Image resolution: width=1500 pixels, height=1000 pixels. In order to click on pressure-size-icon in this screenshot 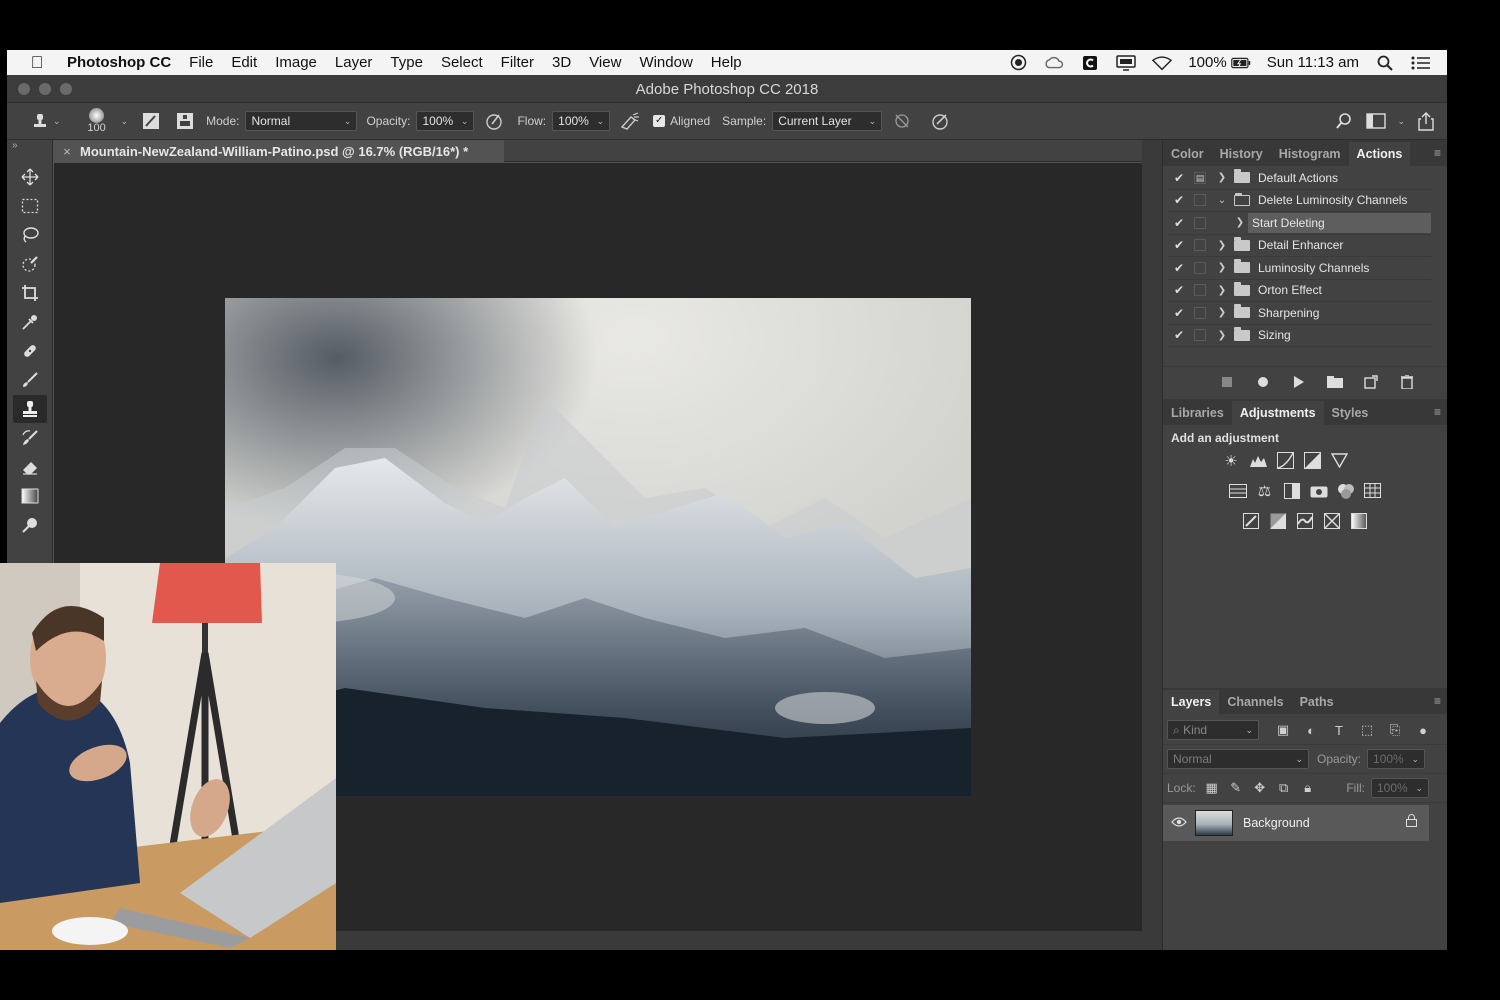, I will do `click(940, 121)`.